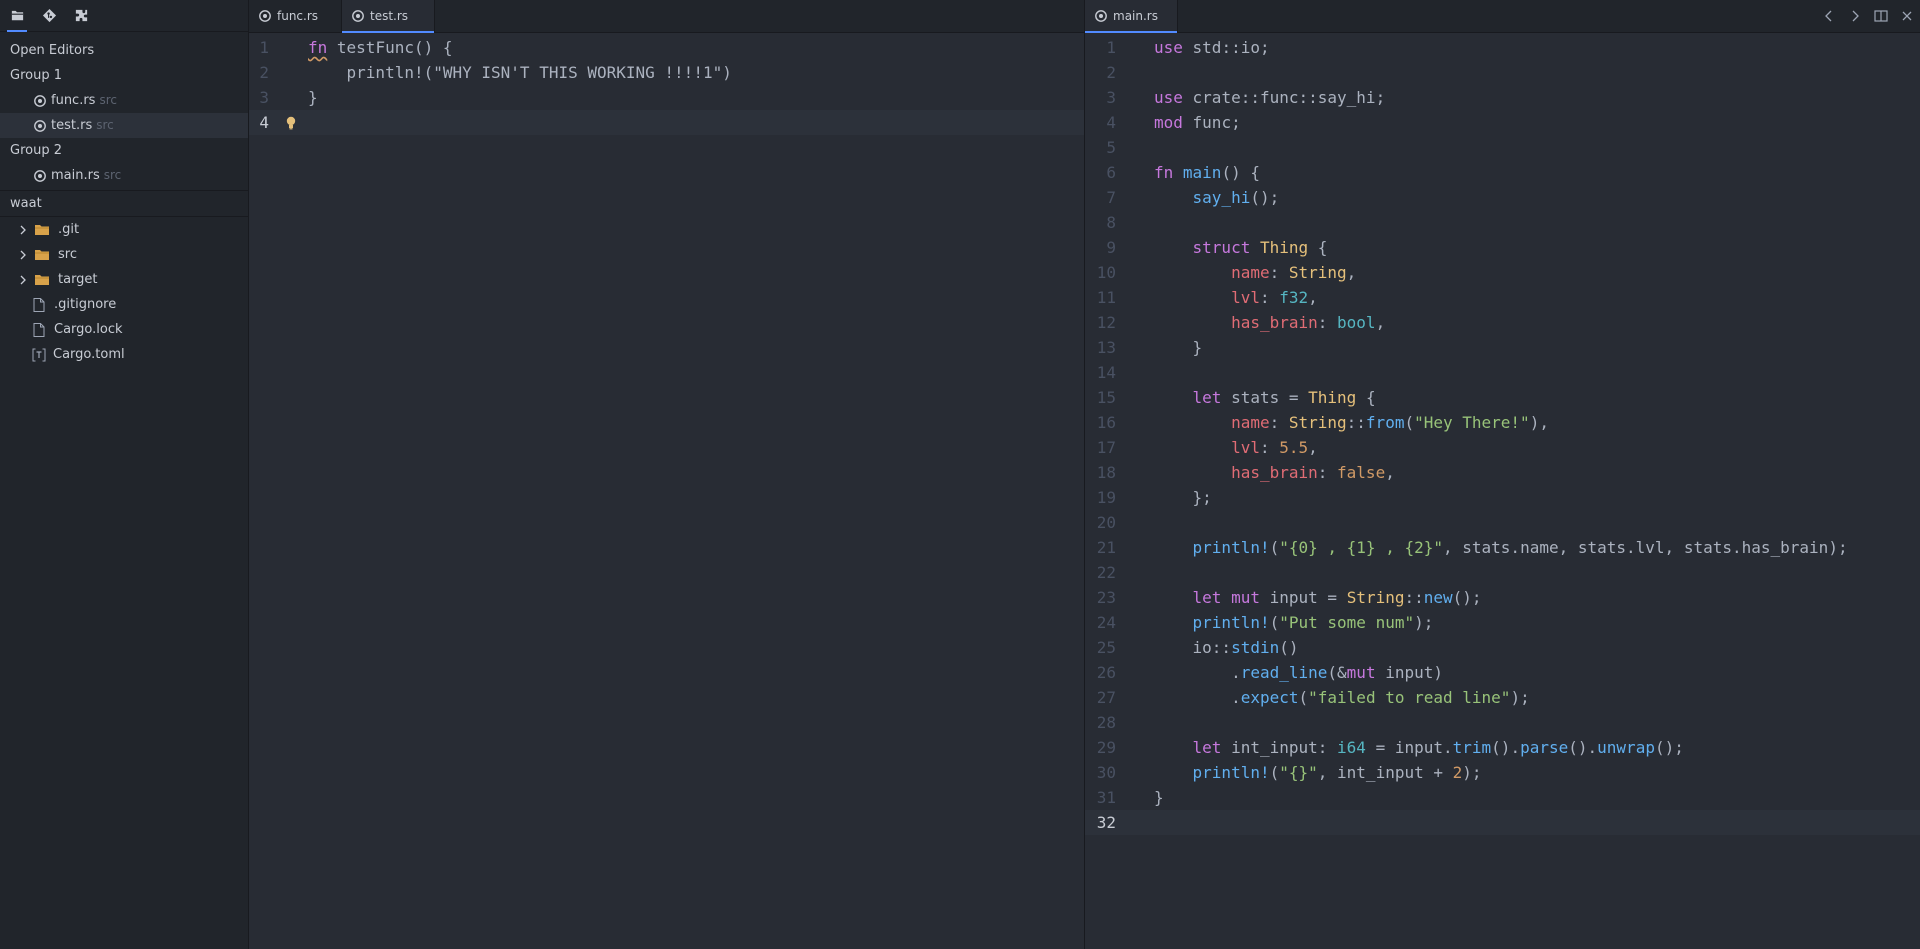 The width and height of the screenshot is (1920, 949). I want to click on code-line: 30 println!("{}", int_input + 2);, so click(1502, 772).